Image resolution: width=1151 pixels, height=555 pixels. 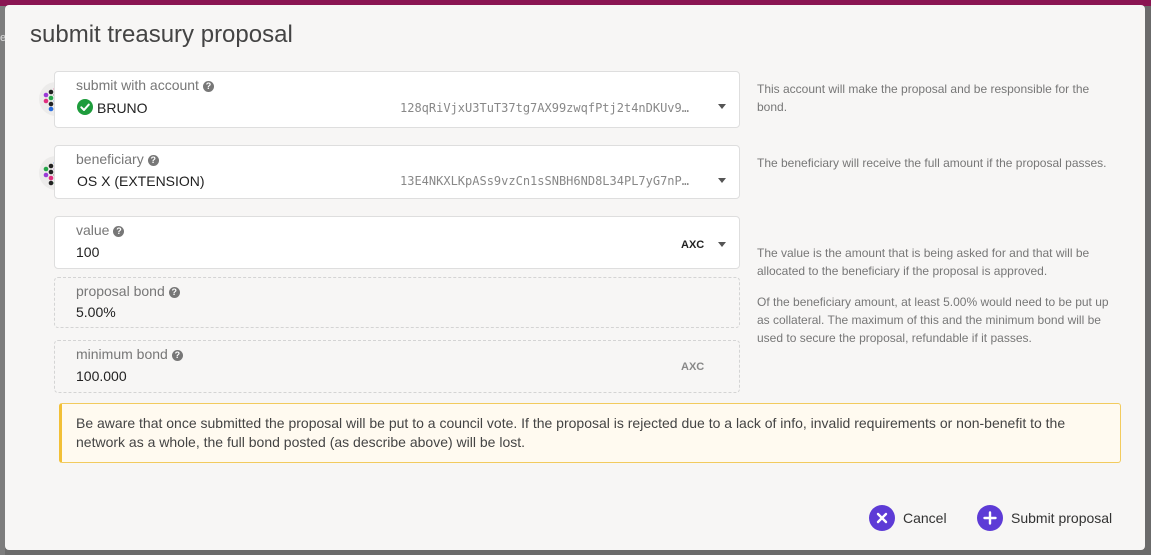 I want to click on close-icon, so click(x=882, y=518).